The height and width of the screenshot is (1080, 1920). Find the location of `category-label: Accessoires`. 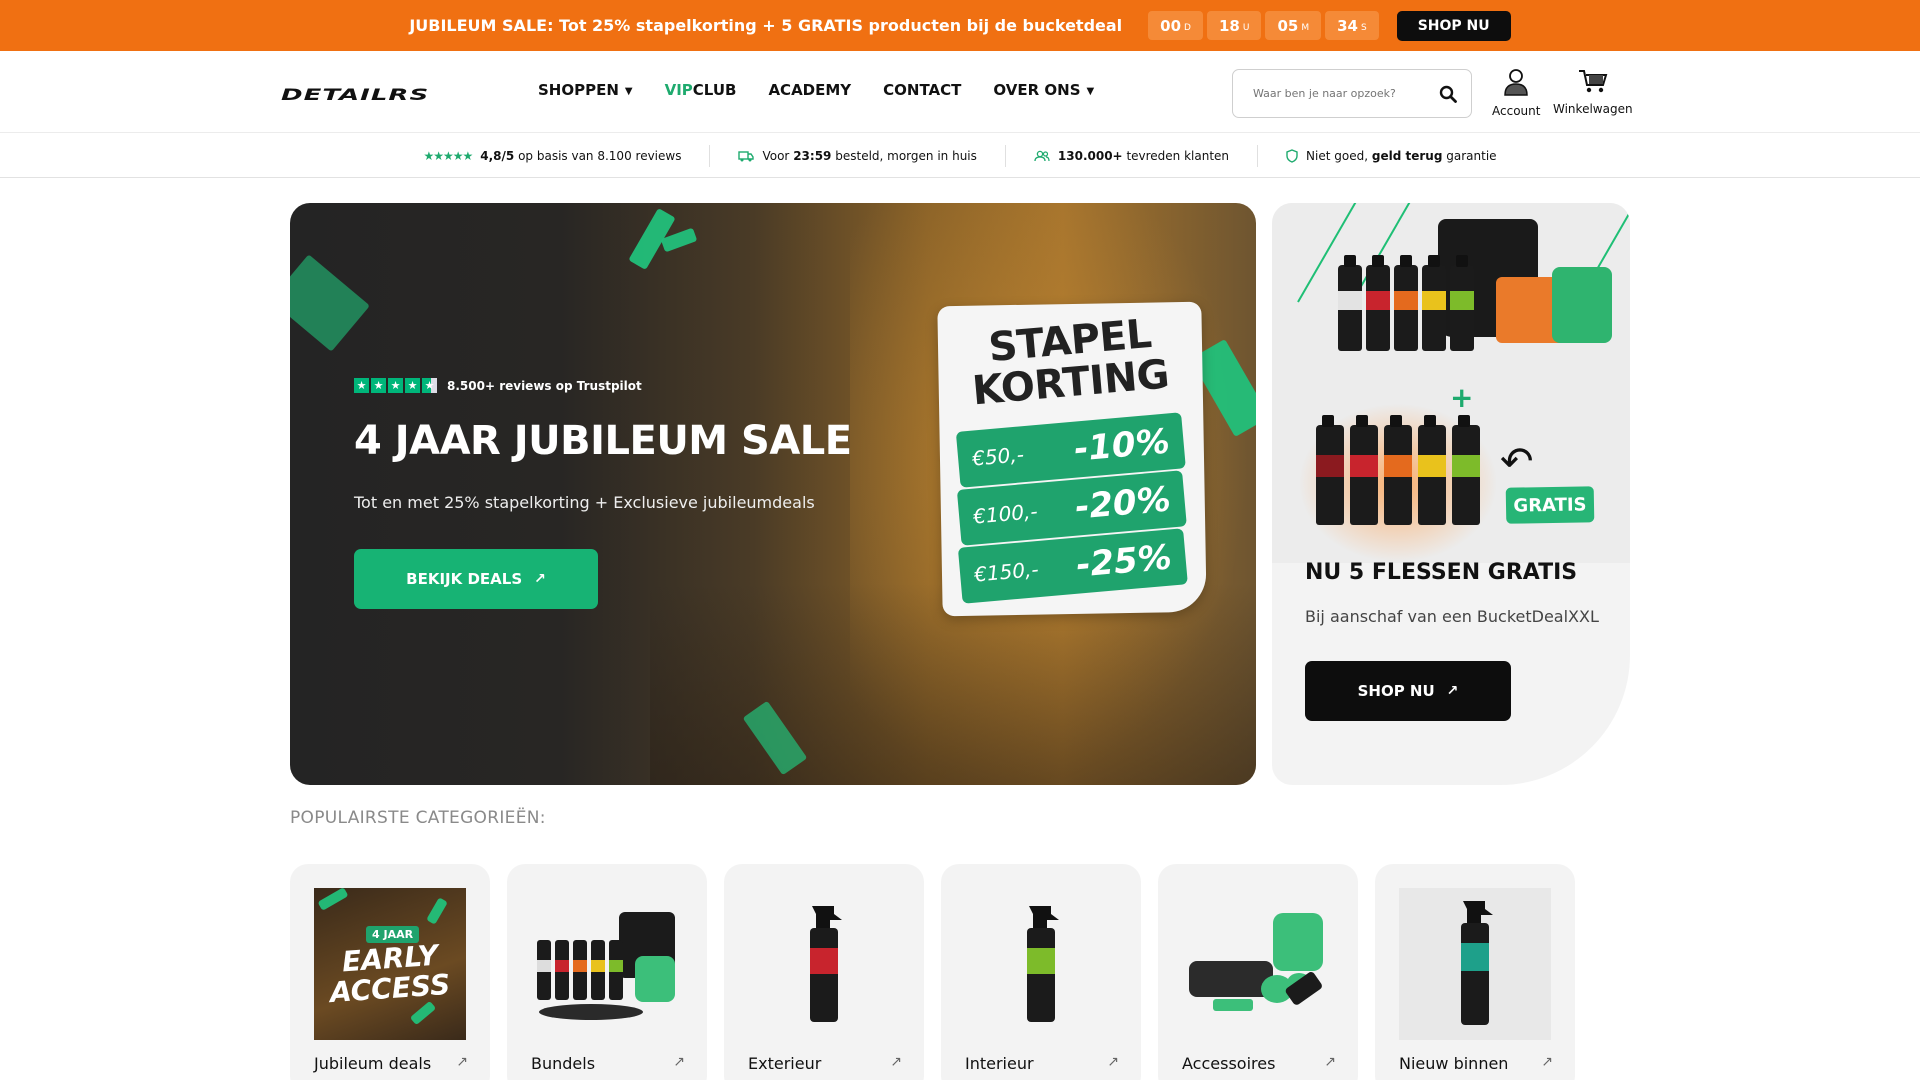

category-label: Accessoires is located at coordinates (1229, 1063).